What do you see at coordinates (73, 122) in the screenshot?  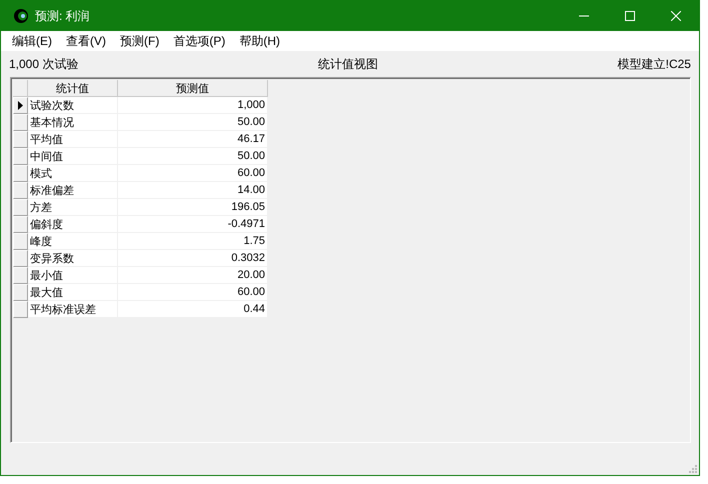 I see `table-cell: 基本情况` at bounding box center [73, 122].